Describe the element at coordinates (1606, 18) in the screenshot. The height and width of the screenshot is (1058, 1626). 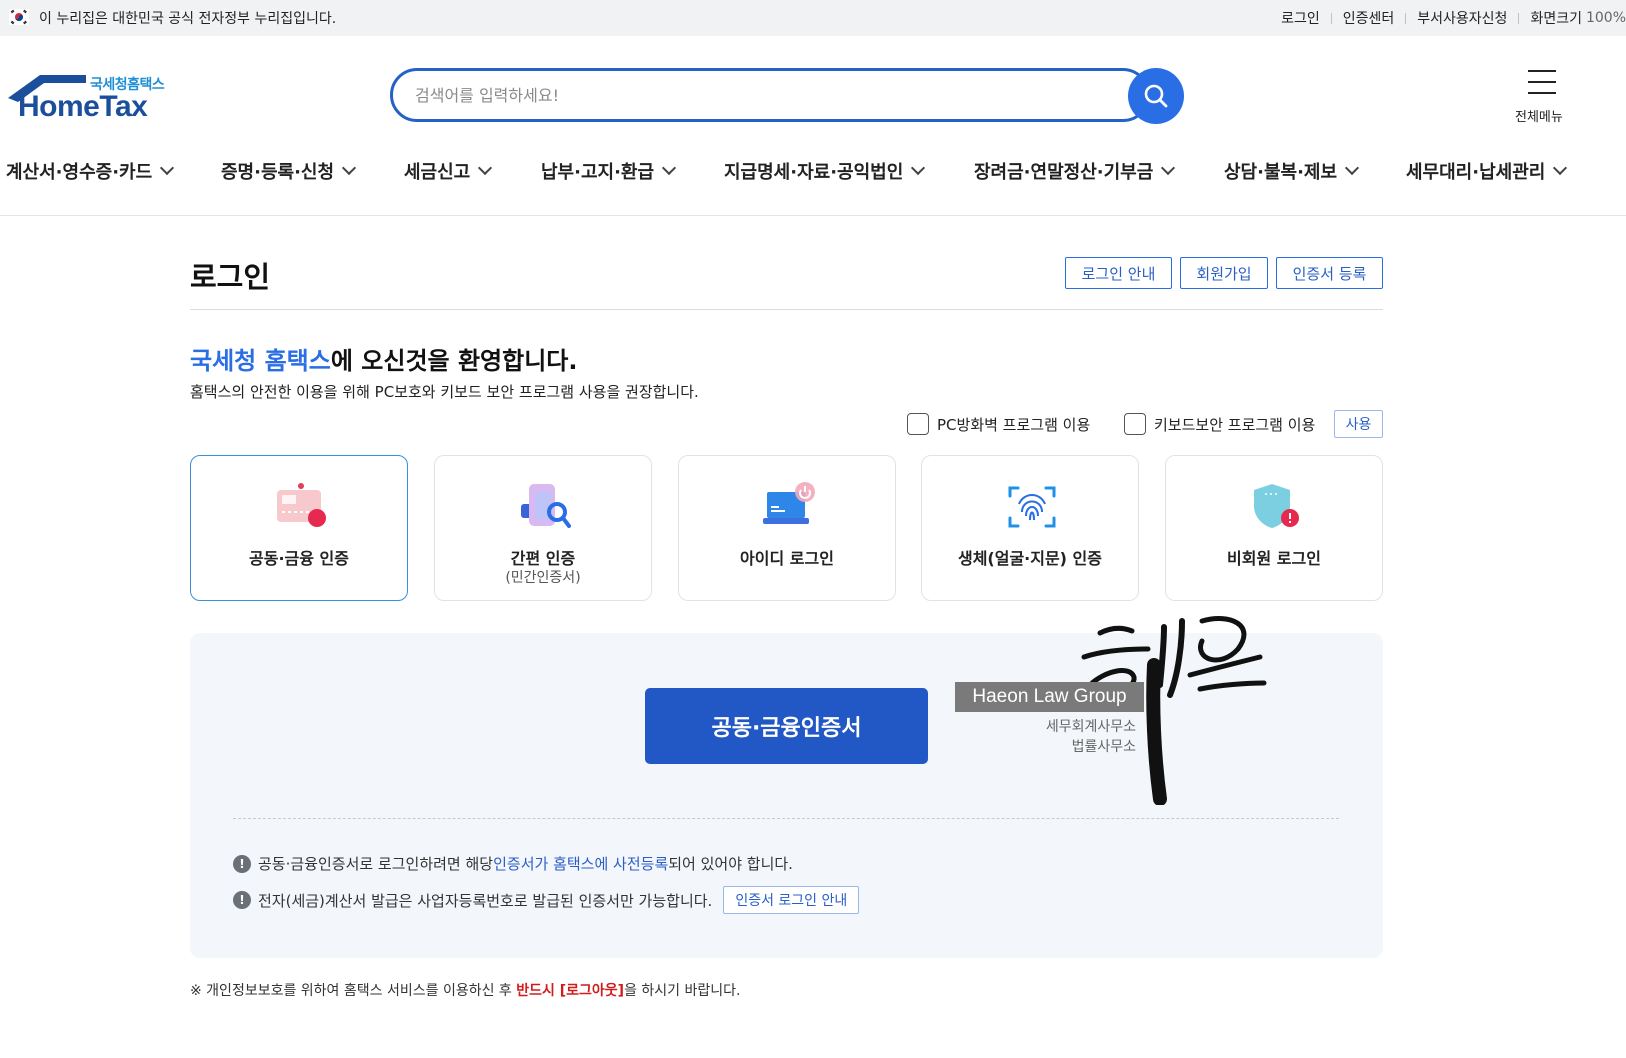
I see `zoom-value: 100%` at that location.